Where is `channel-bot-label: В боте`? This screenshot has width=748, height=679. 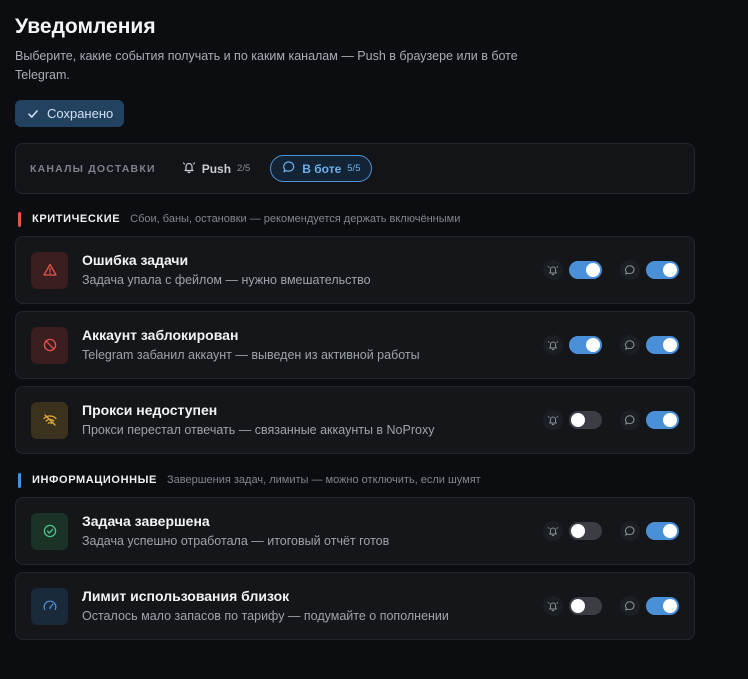 channel-bot-label: В боте is located at coordinates (322, 168).